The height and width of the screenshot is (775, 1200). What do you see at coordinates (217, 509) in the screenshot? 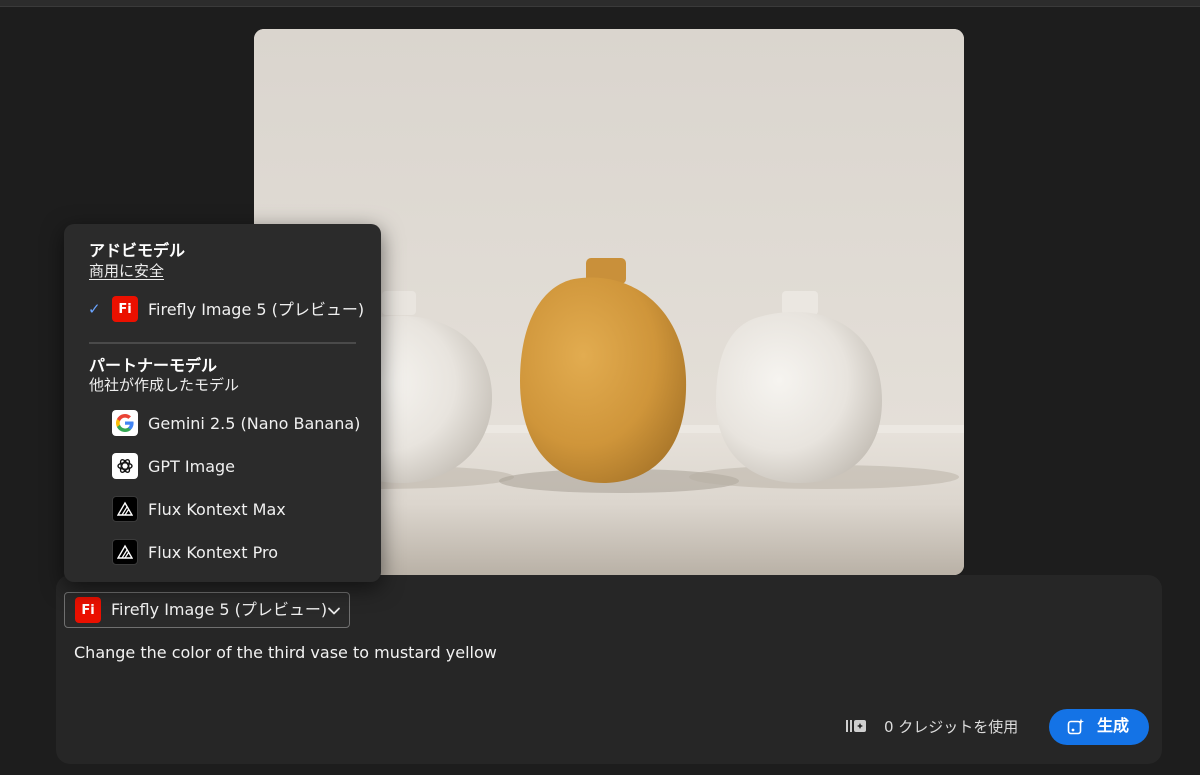
I see `menu-item-label: Flux Kontext Max` at bounding box center [217, 509].